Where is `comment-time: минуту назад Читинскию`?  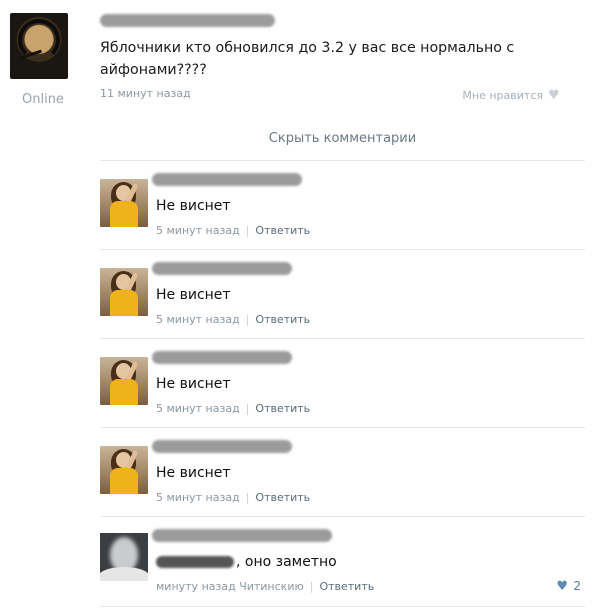 comment-time: минуту назад Читинскию is located at coordinates (230, 586).